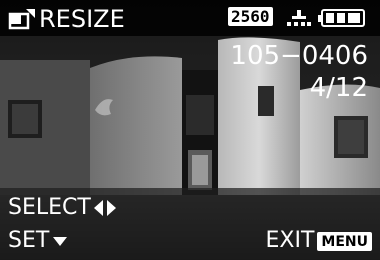 Image resolution: width=380 pixels, height=260 pixels. Describe the element at coordinates (338, 88) in the screenshot. I see `frame-counter: 4/12` at that location.